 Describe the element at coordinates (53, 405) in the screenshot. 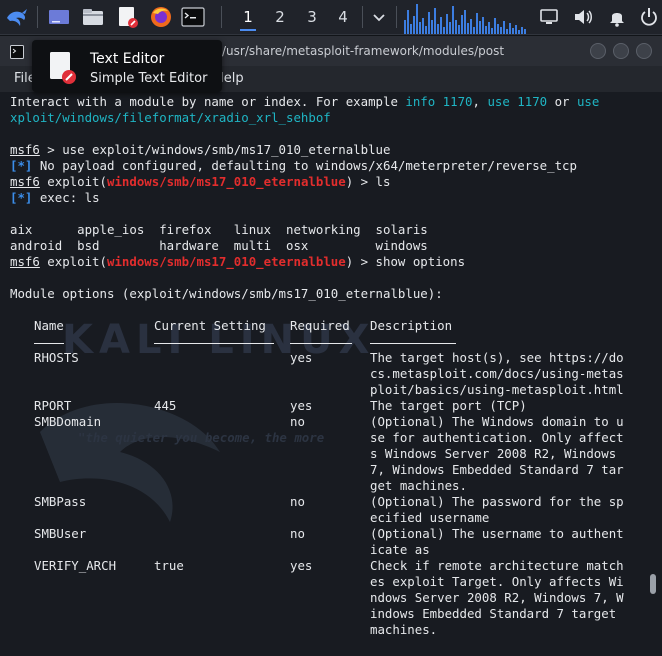

I see `option-name: RPORT` at that location.